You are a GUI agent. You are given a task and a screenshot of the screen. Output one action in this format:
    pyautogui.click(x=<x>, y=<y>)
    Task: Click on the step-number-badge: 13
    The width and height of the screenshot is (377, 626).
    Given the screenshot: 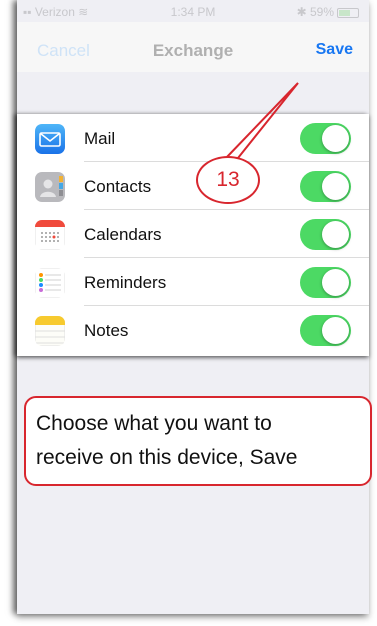 What is the action you would take?
    pyautogui.click(x=228, y=180)
    